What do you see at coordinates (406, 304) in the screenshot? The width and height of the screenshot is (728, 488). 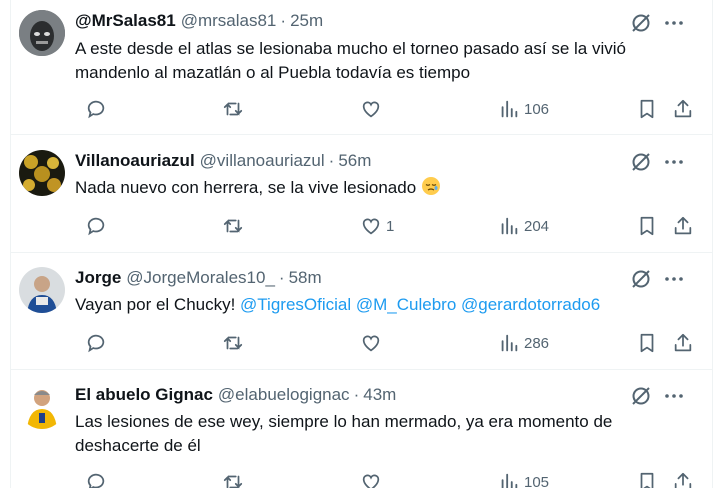 I see `mention-link: @M_Culebro` at bounding box center [406, 304].